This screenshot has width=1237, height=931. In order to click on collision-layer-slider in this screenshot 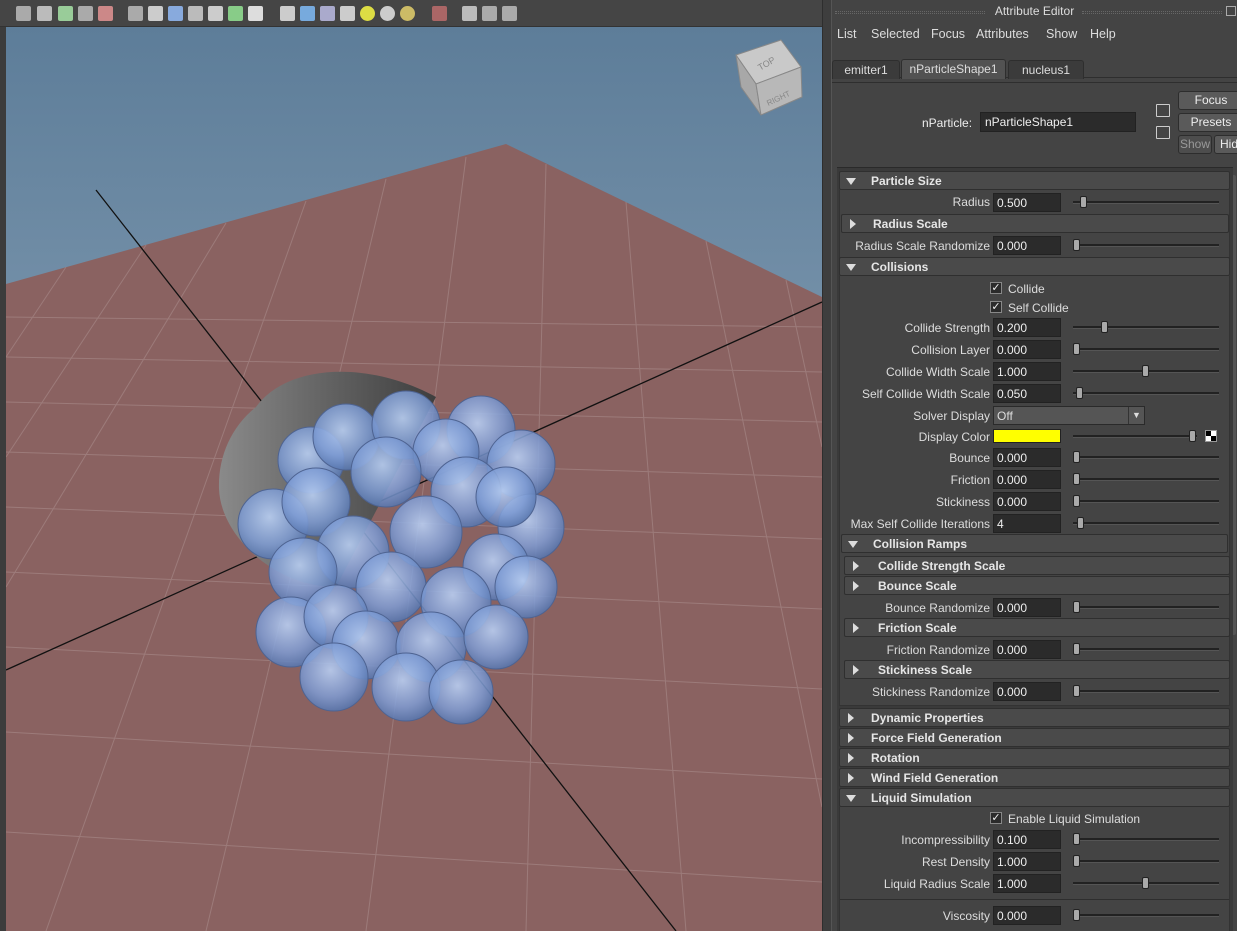, I will do `click(1146, 349)`.